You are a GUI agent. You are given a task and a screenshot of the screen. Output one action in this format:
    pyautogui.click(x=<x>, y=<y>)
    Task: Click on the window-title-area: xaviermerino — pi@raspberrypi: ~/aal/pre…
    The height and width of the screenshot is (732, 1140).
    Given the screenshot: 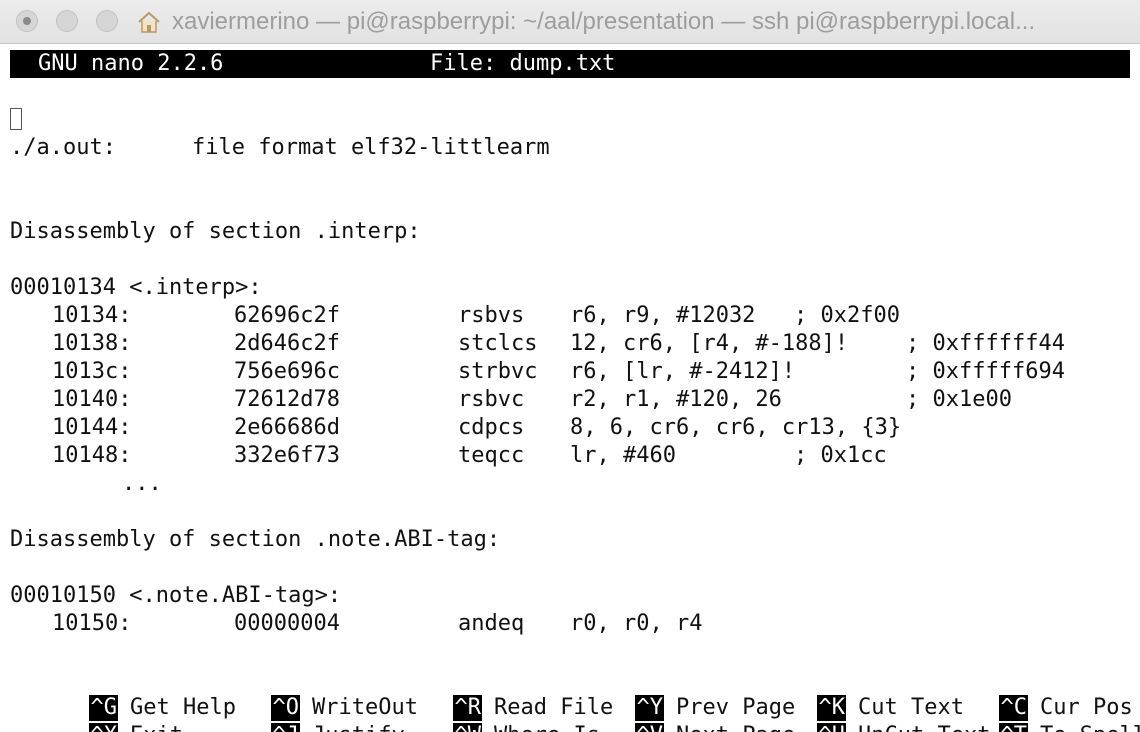 What is the action you would take?
    pyautogui.click(x=633, y=22)
    